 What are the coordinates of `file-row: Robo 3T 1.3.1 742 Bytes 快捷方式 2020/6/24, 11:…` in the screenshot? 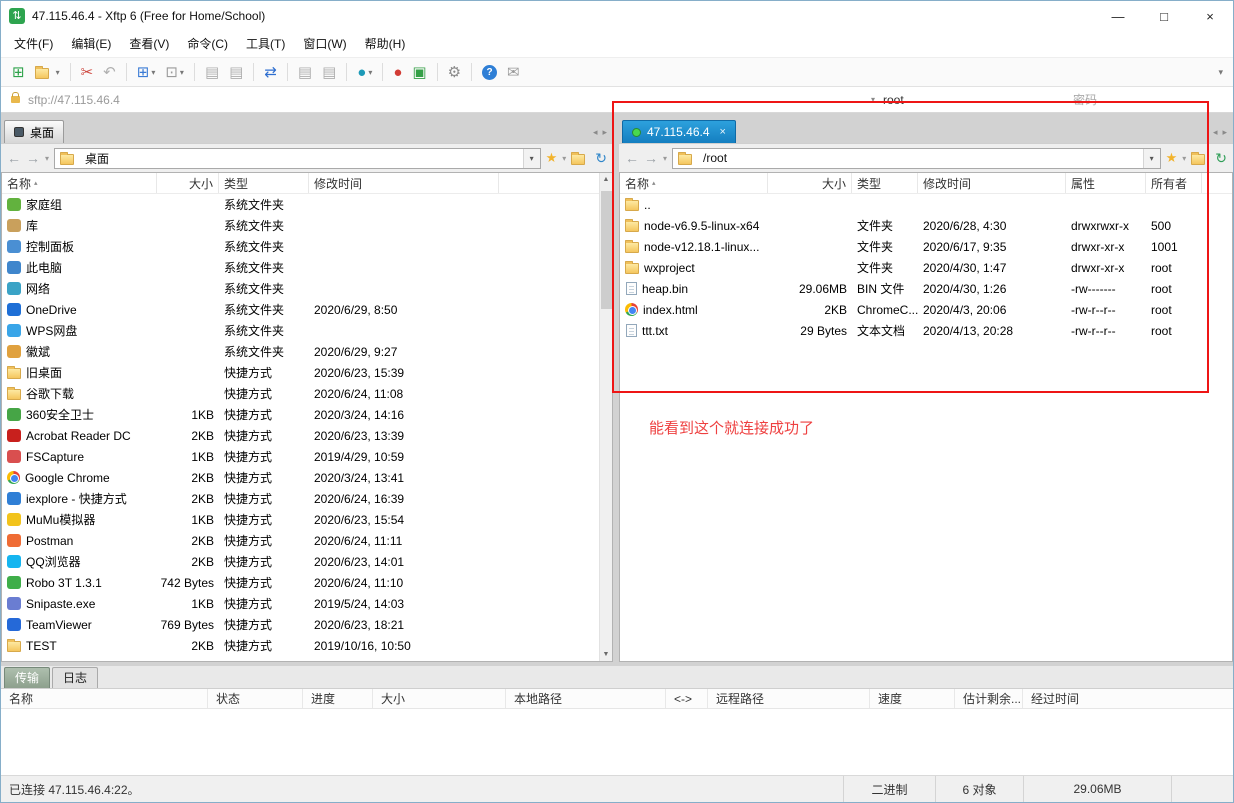 It's located at (307, 582).